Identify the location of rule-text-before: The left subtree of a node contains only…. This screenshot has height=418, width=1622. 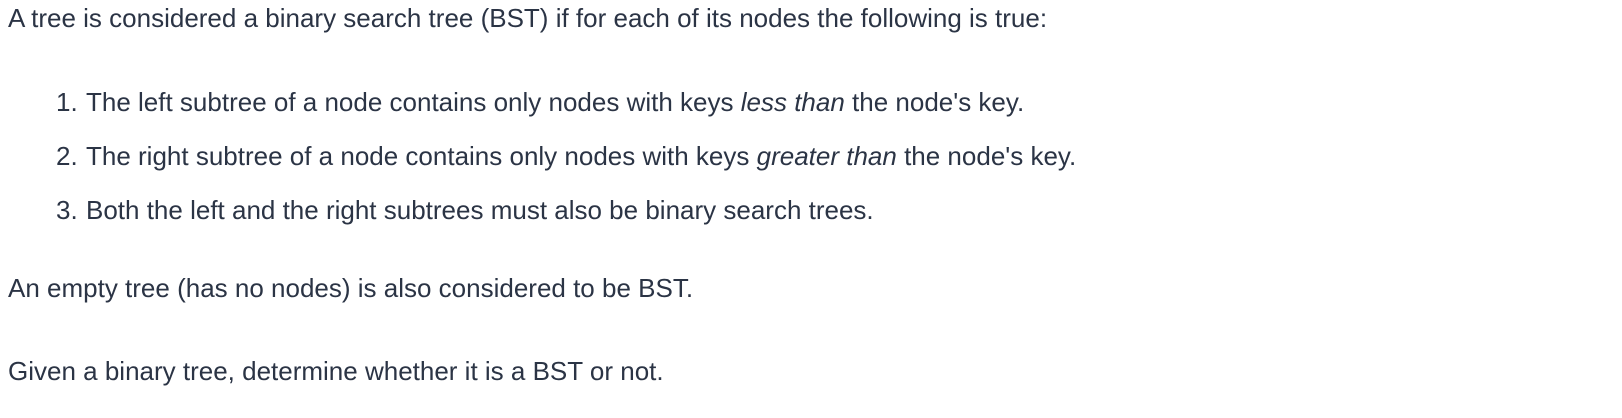
(413, 102).